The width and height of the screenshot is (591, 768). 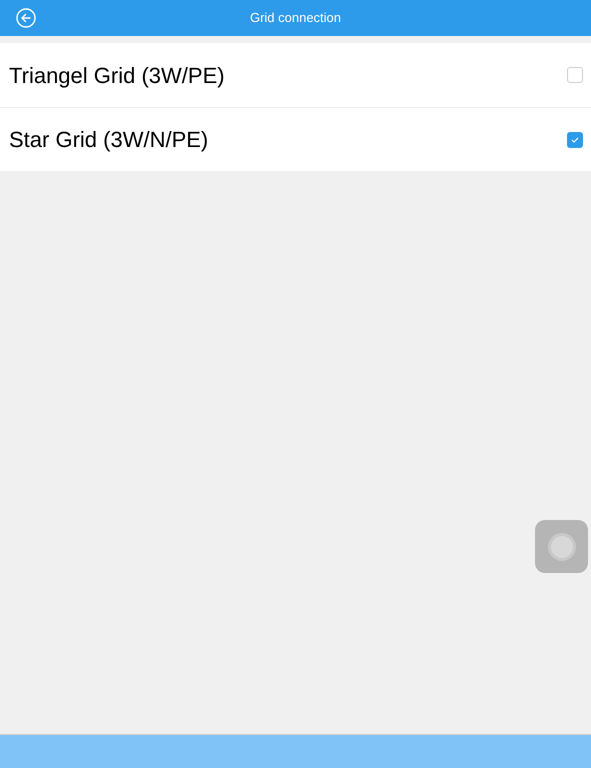 I want to click on back-button, so click(x=26, y=18).